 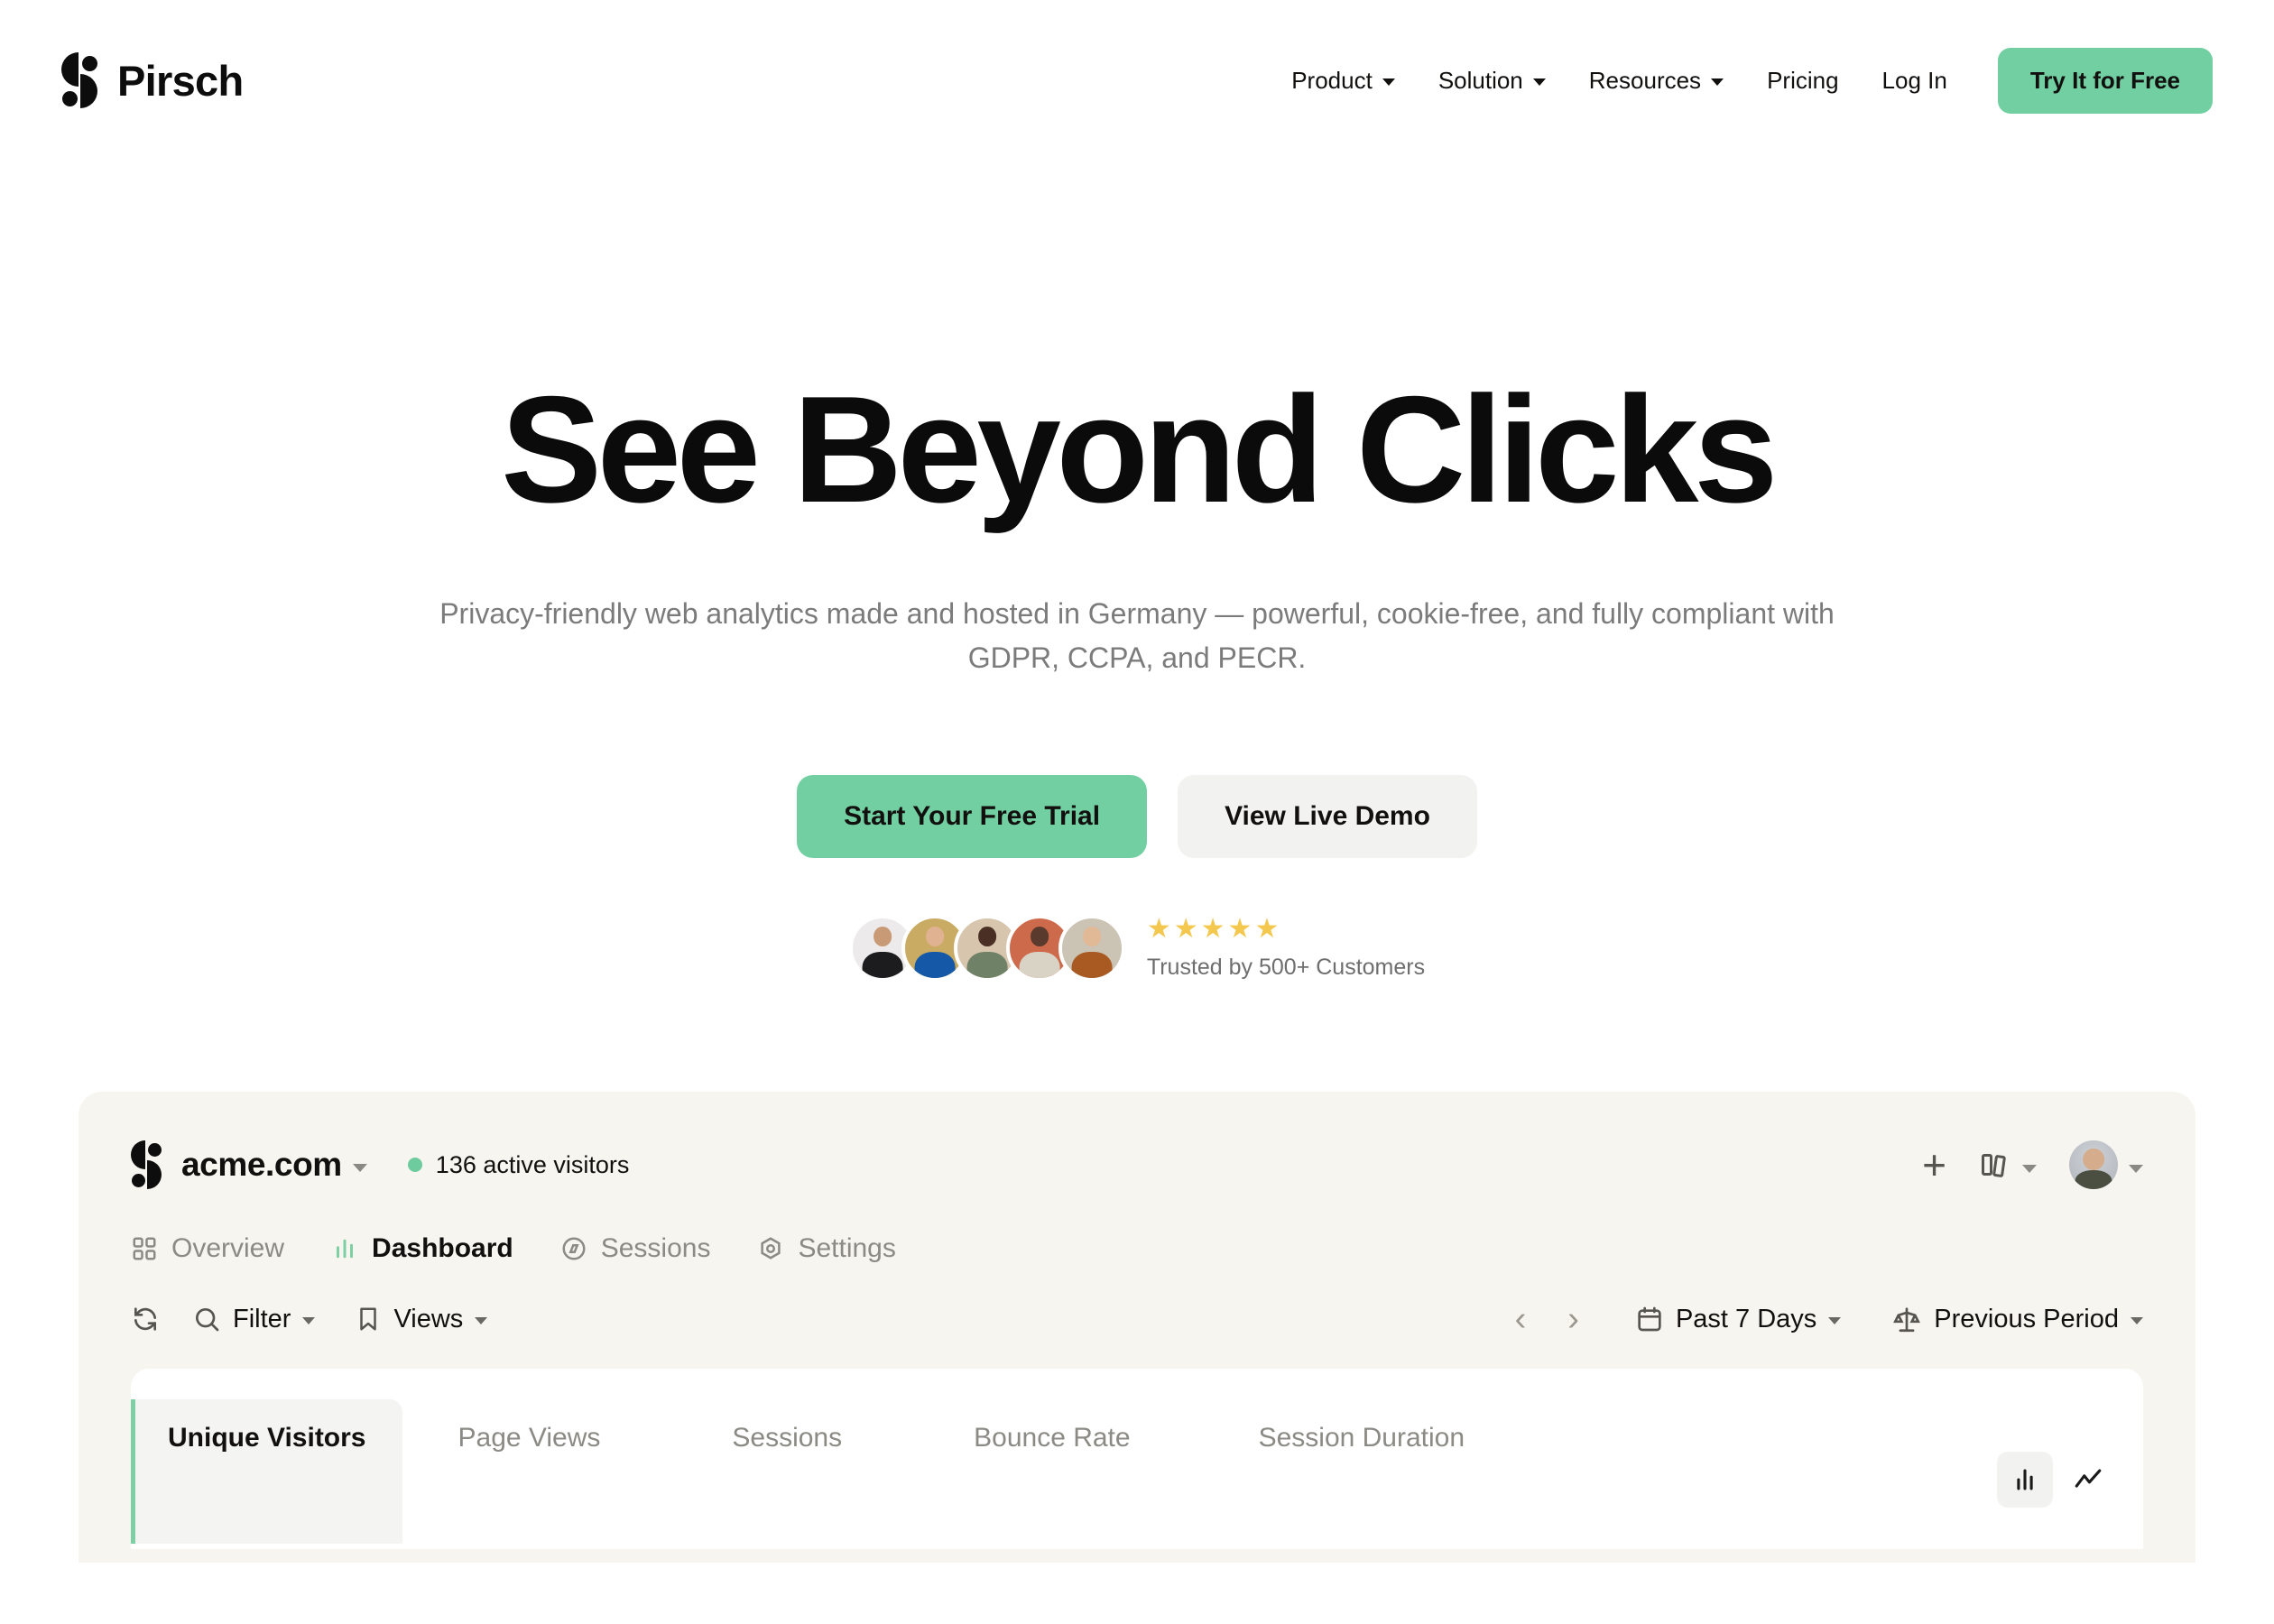 I want to click on dashboard-header-actions: +, so click(x=2033, y=1165).